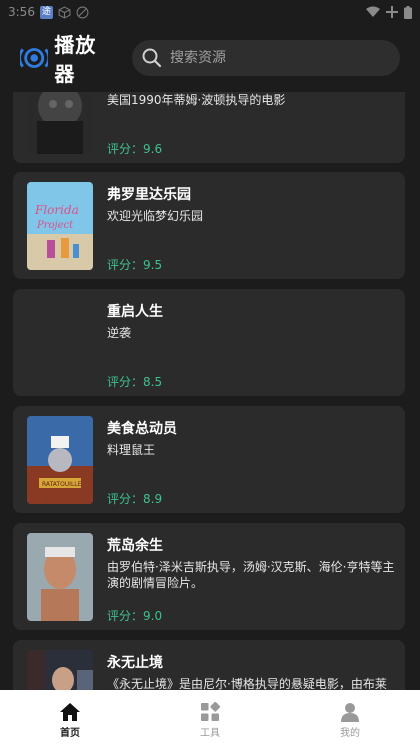  I want to click on movie-description: 料理鼠王, so click(131, 450).